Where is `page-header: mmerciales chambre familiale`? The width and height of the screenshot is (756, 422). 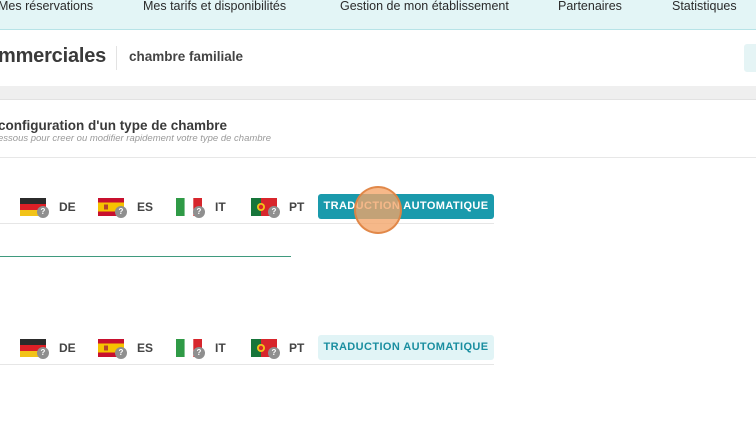 page-header: mmerciales chambre familiale is located at coordinates (378, 58).